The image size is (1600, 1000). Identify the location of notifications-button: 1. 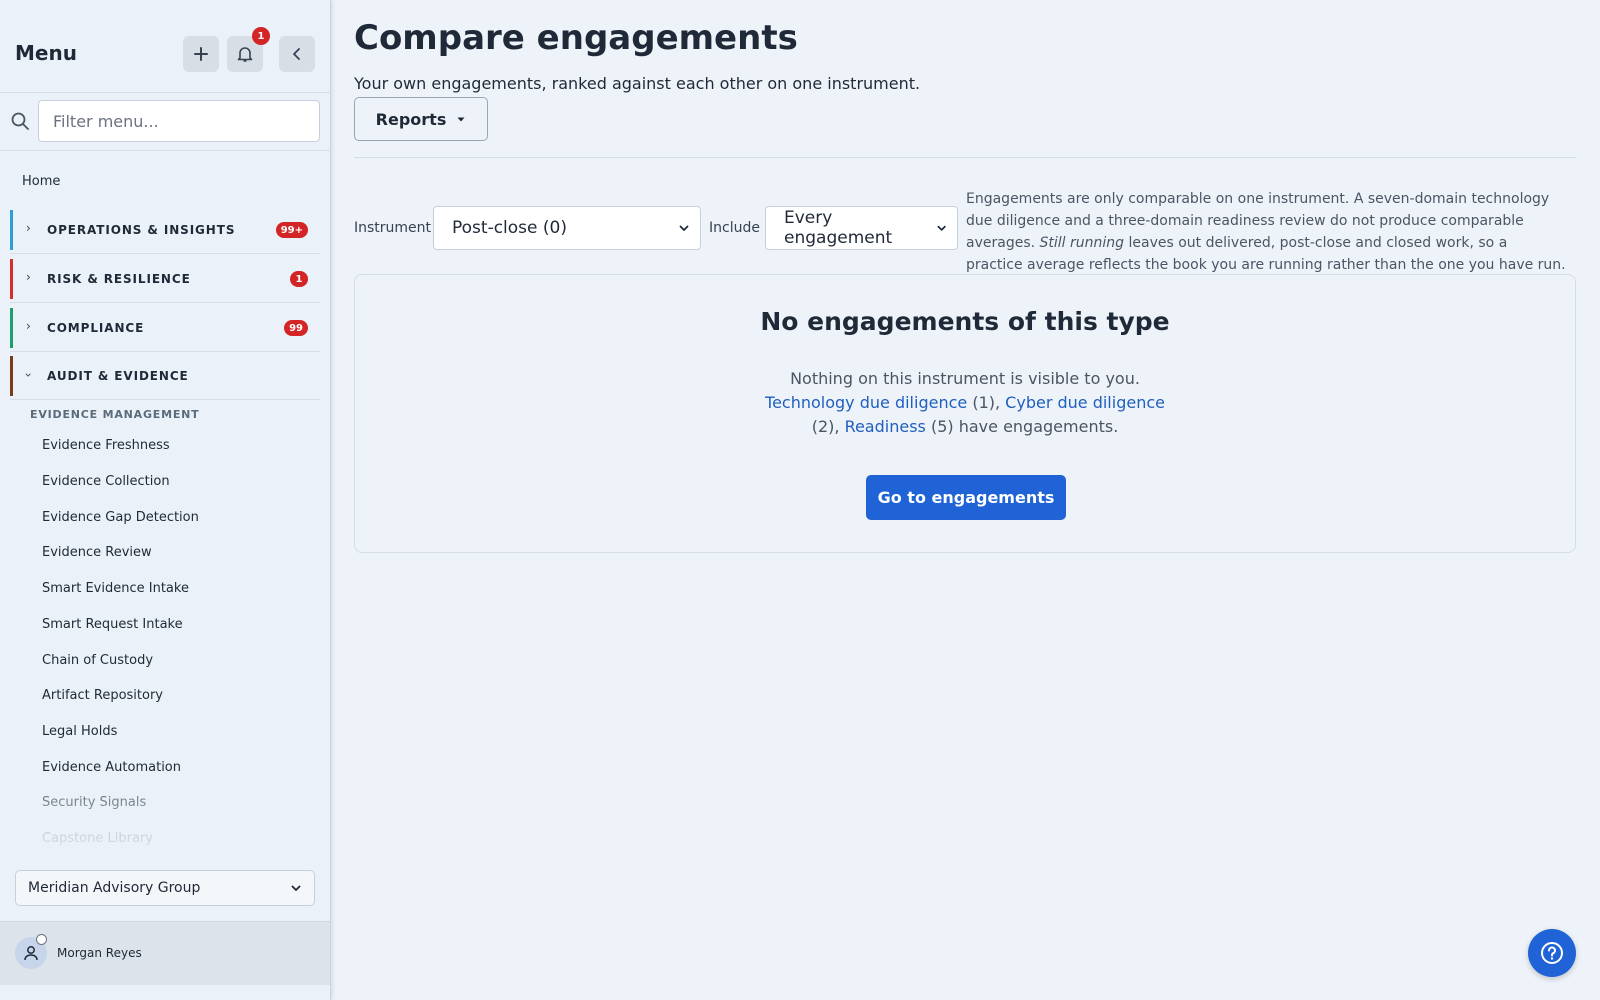
(248, 49).